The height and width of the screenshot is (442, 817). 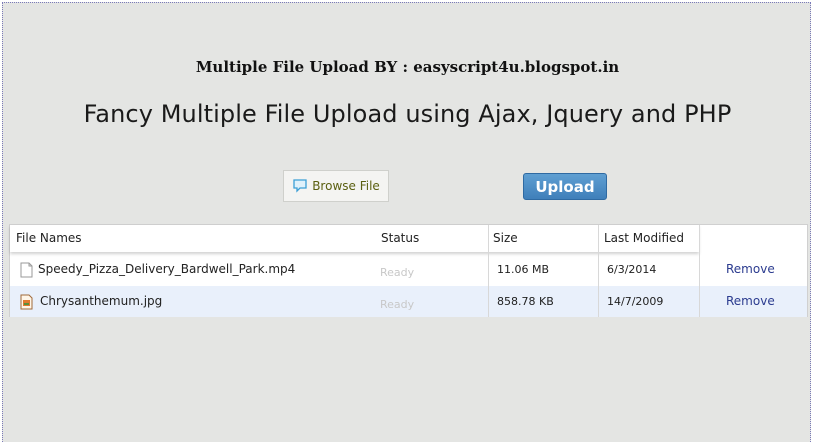 What do you see at coordinates (632, 269) in the screenshot?
I see `file-last-modified: 6/3/2014` at bounding box center [632, 269].